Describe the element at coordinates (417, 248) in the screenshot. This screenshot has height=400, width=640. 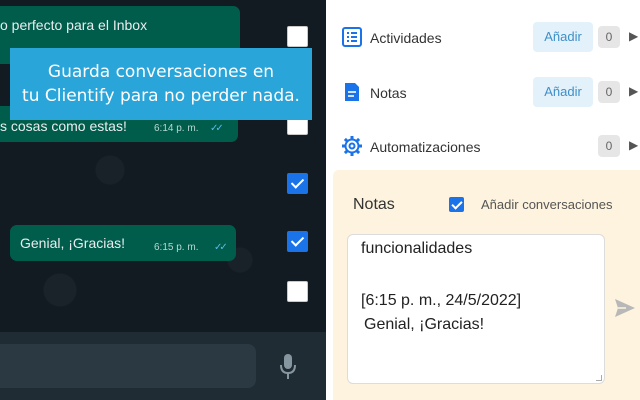
I see `note-line: funcionalidades` at that location.